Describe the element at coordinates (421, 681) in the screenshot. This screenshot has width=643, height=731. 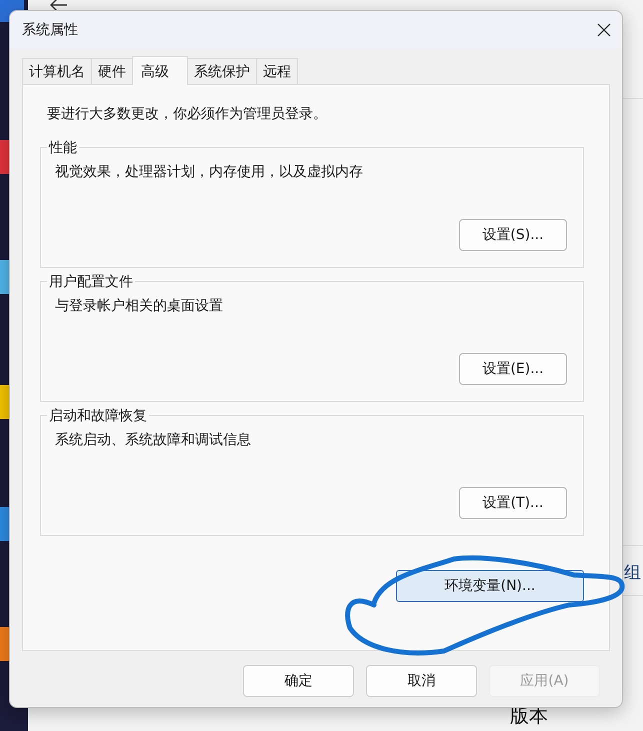
I see `dialog-button: 取消` at that location.